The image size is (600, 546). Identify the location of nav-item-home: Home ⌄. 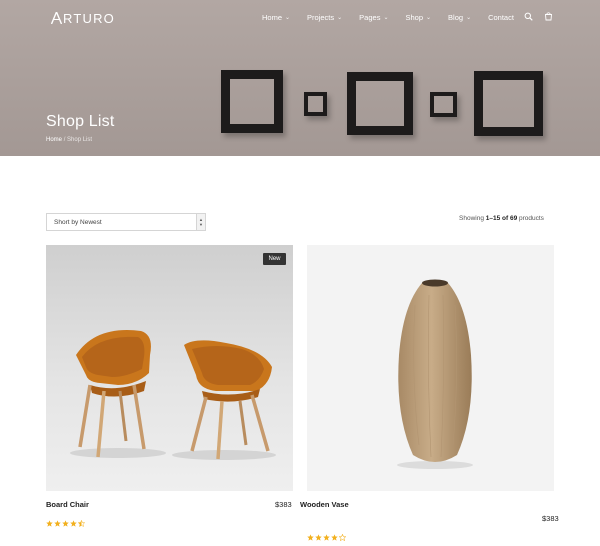
(276, 17).